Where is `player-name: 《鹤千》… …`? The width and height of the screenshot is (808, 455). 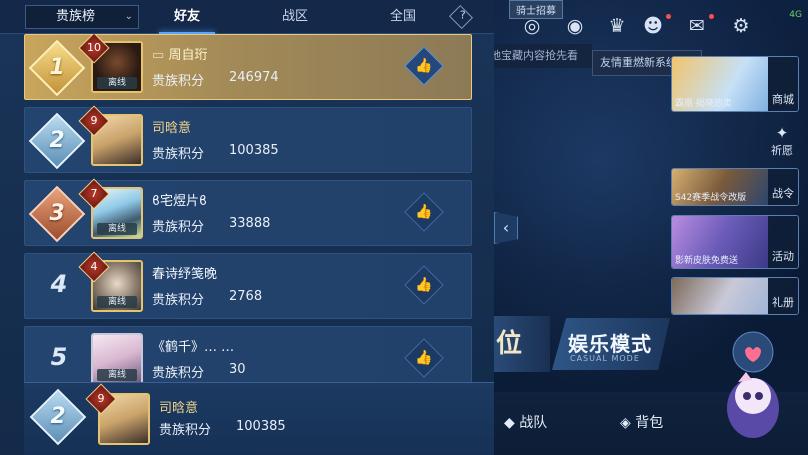 player-name: 《鹤千》… … is located at coordinates (193, 347).